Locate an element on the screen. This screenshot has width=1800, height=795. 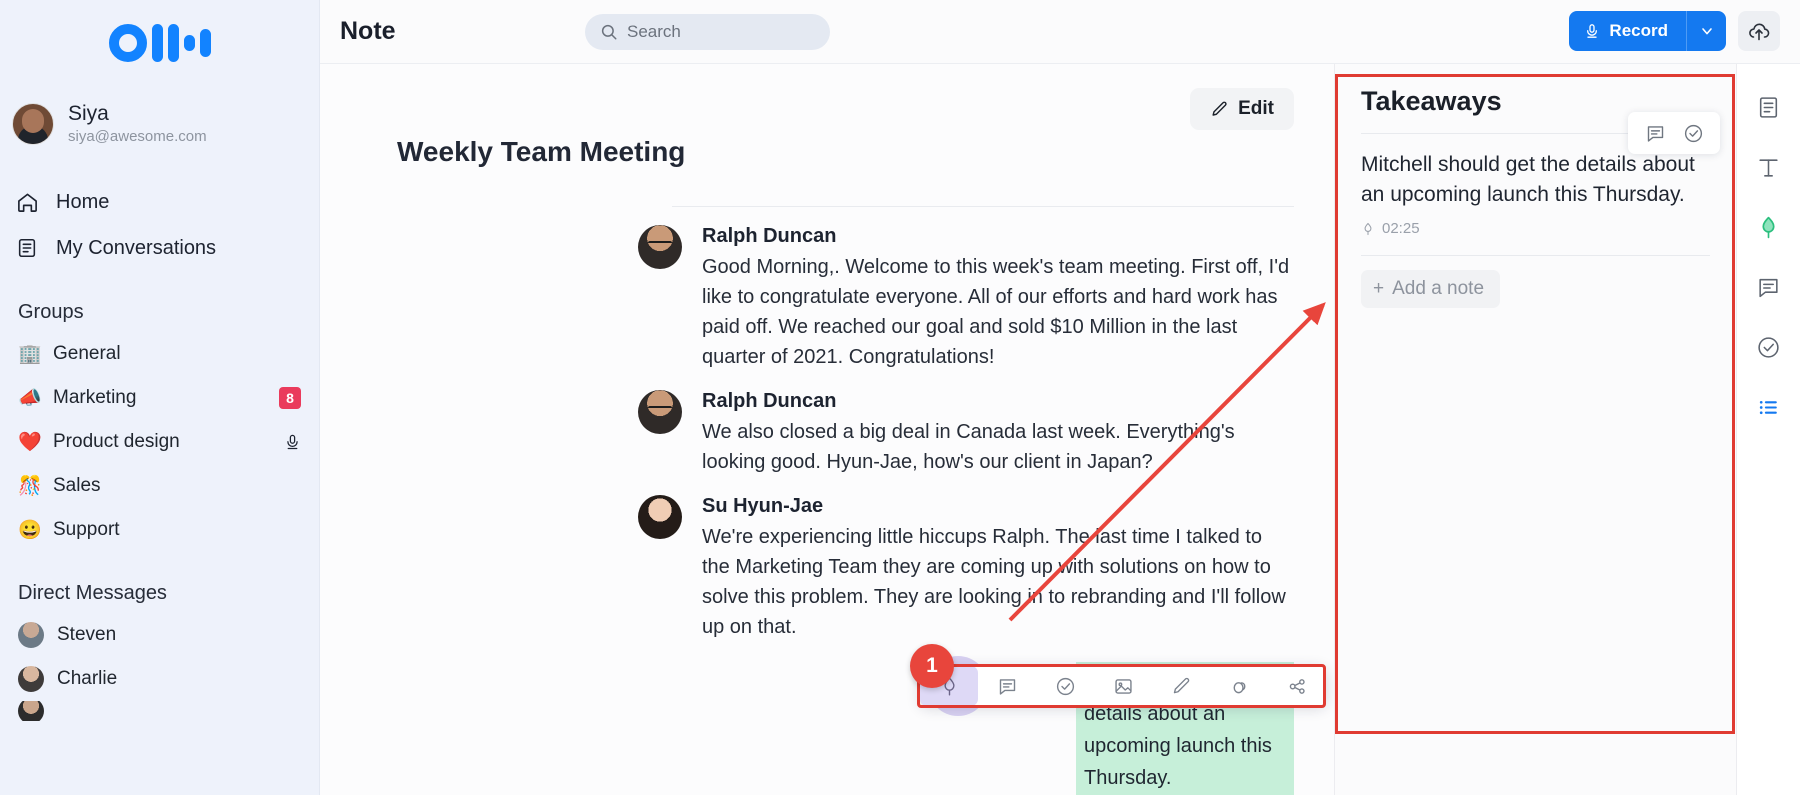
home-icon is located at coordinates (27, 202).